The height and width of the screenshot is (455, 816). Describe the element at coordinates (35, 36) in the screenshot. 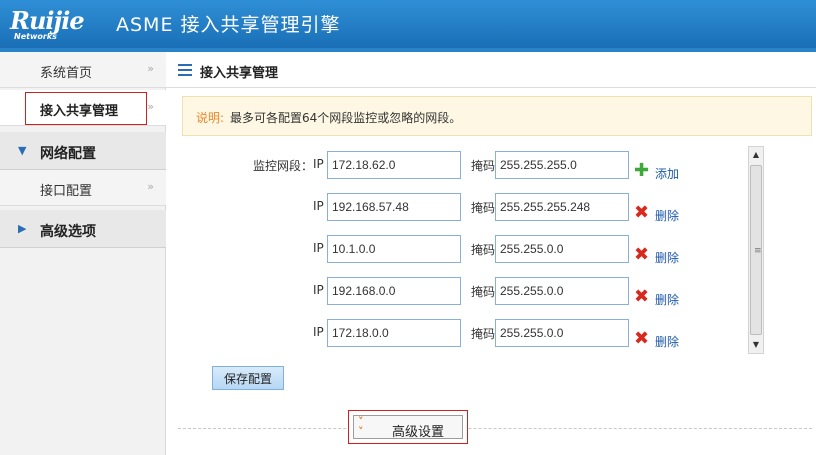

I see `logo-subtitle: Networks` at that location.